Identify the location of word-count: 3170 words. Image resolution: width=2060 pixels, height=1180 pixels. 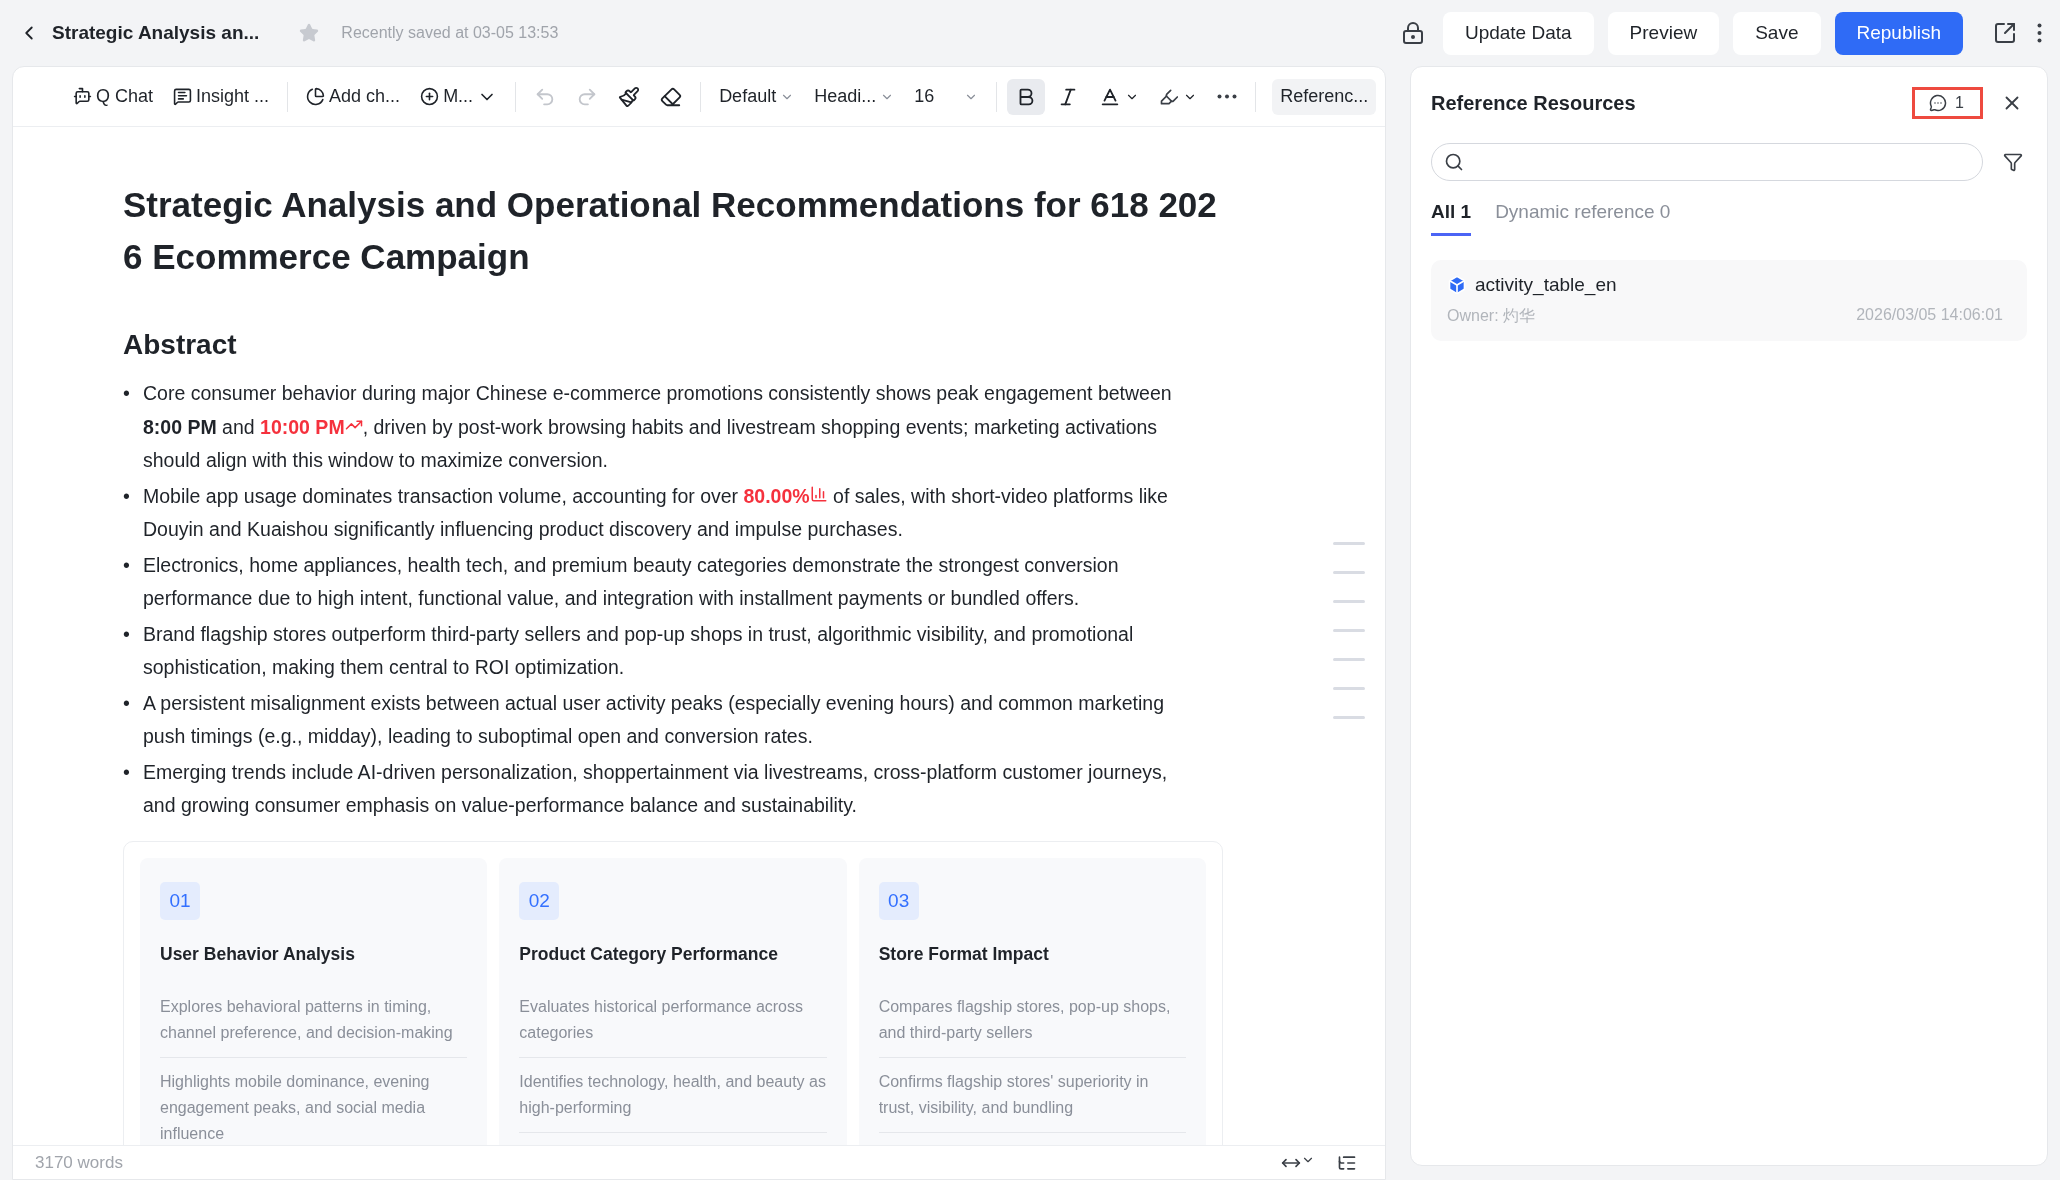
(79, 1162).